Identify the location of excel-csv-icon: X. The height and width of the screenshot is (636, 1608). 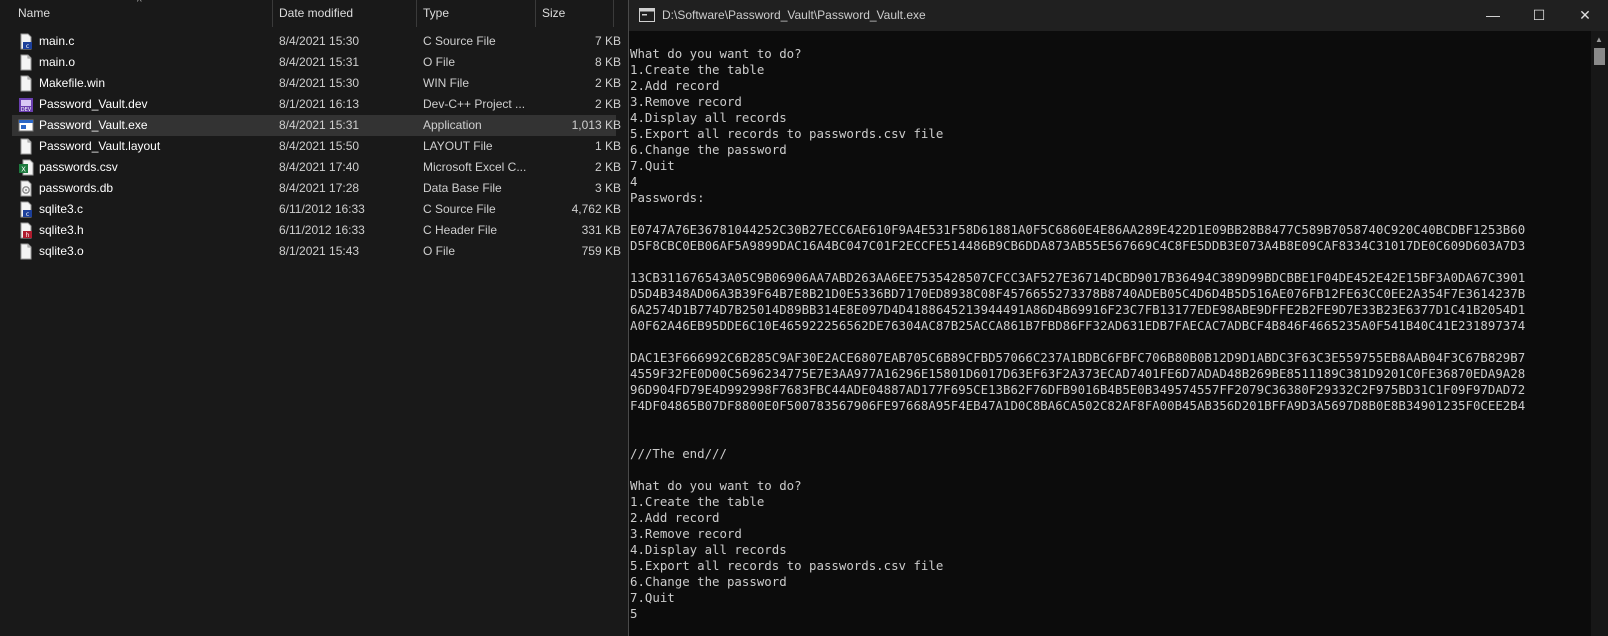
(26, 167).